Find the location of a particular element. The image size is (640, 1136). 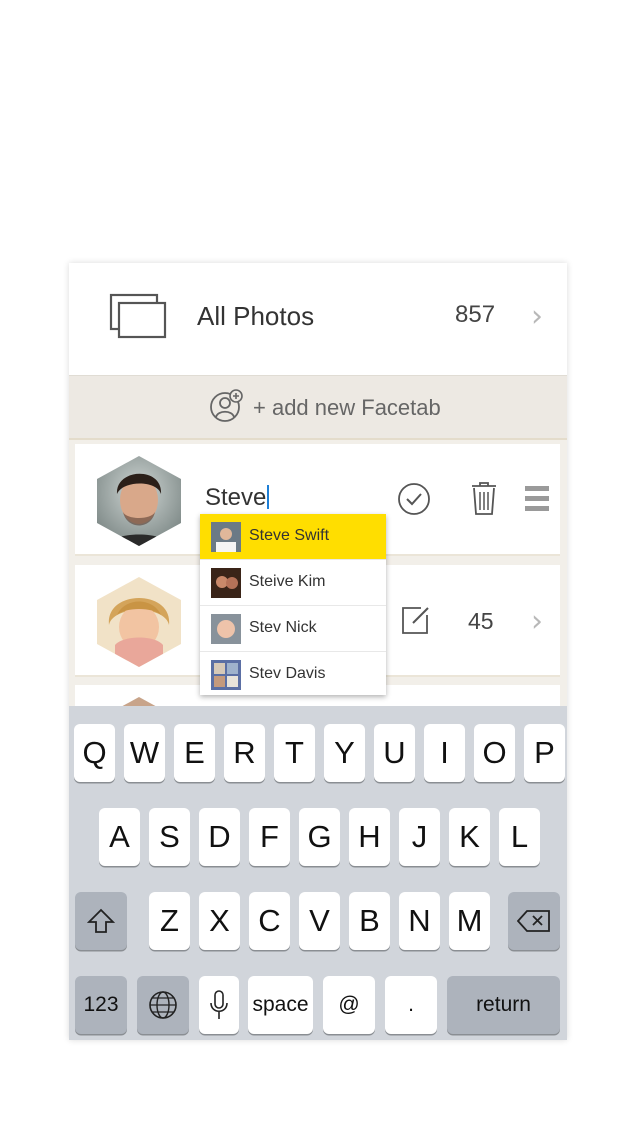

globe-key is located at coordinates (163, 1005).